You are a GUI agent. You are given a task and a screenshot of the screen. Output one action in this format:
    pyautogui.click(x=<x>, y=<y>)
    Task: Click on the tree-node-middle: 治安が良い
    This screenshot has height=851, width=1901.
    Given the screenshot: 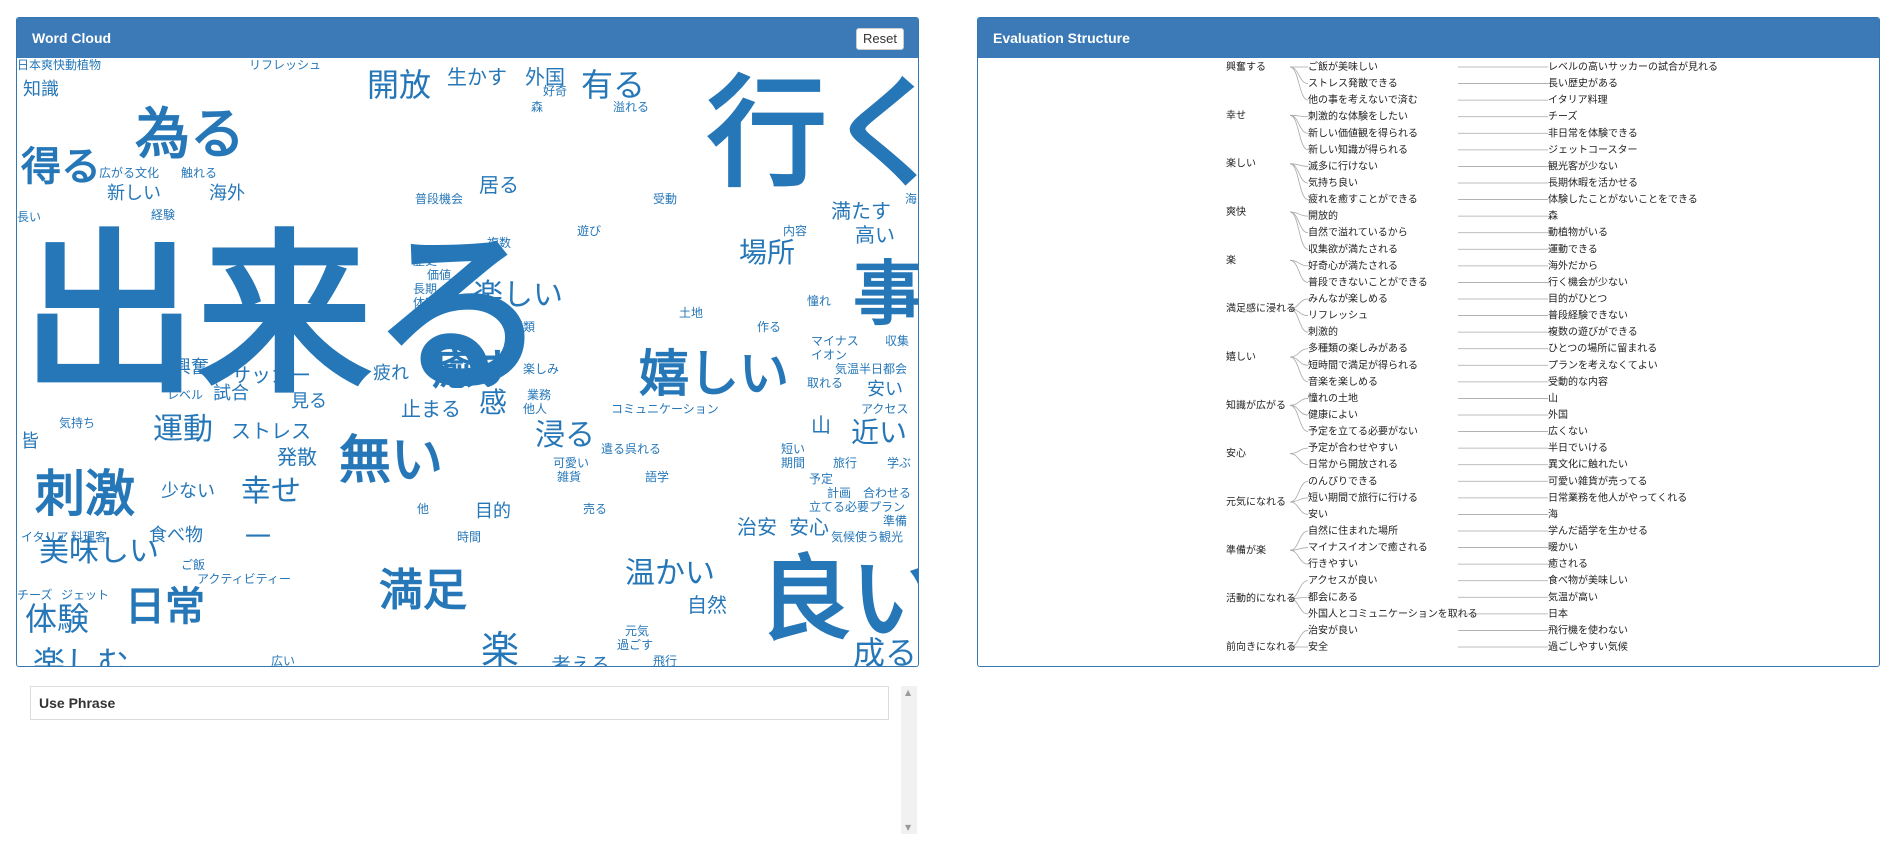 What is the action you would take?
    pyautogui.click(x=1333, y=629)
    